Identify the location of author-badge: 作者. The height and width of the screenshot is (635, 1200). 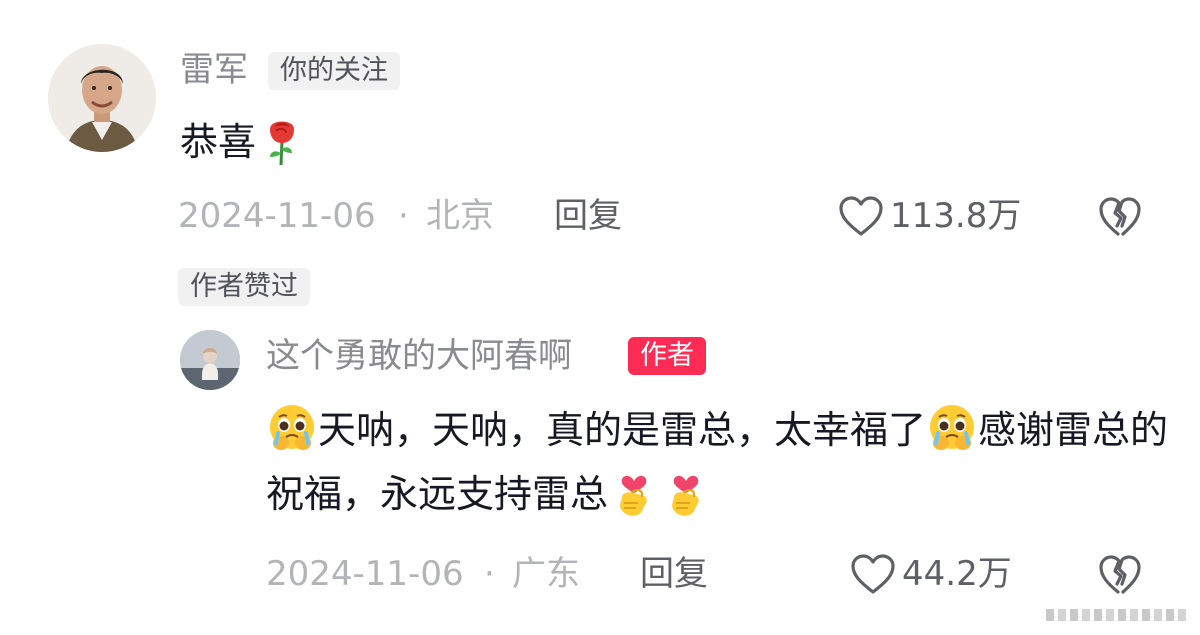
(667, 356).